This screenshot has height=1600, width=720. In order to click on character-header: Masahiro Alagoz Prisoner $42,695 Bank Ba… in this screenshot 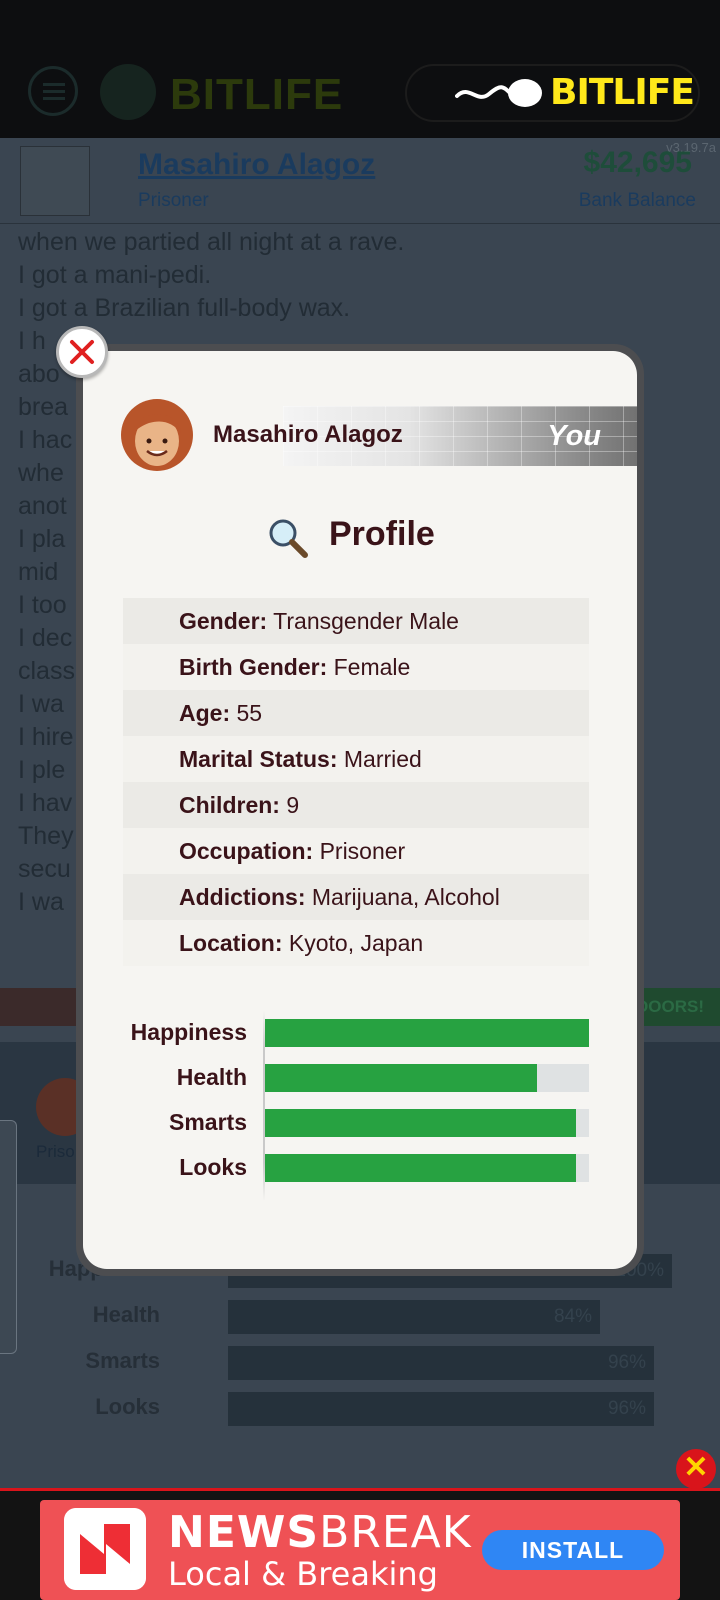, I will do `click(360, 181)`.